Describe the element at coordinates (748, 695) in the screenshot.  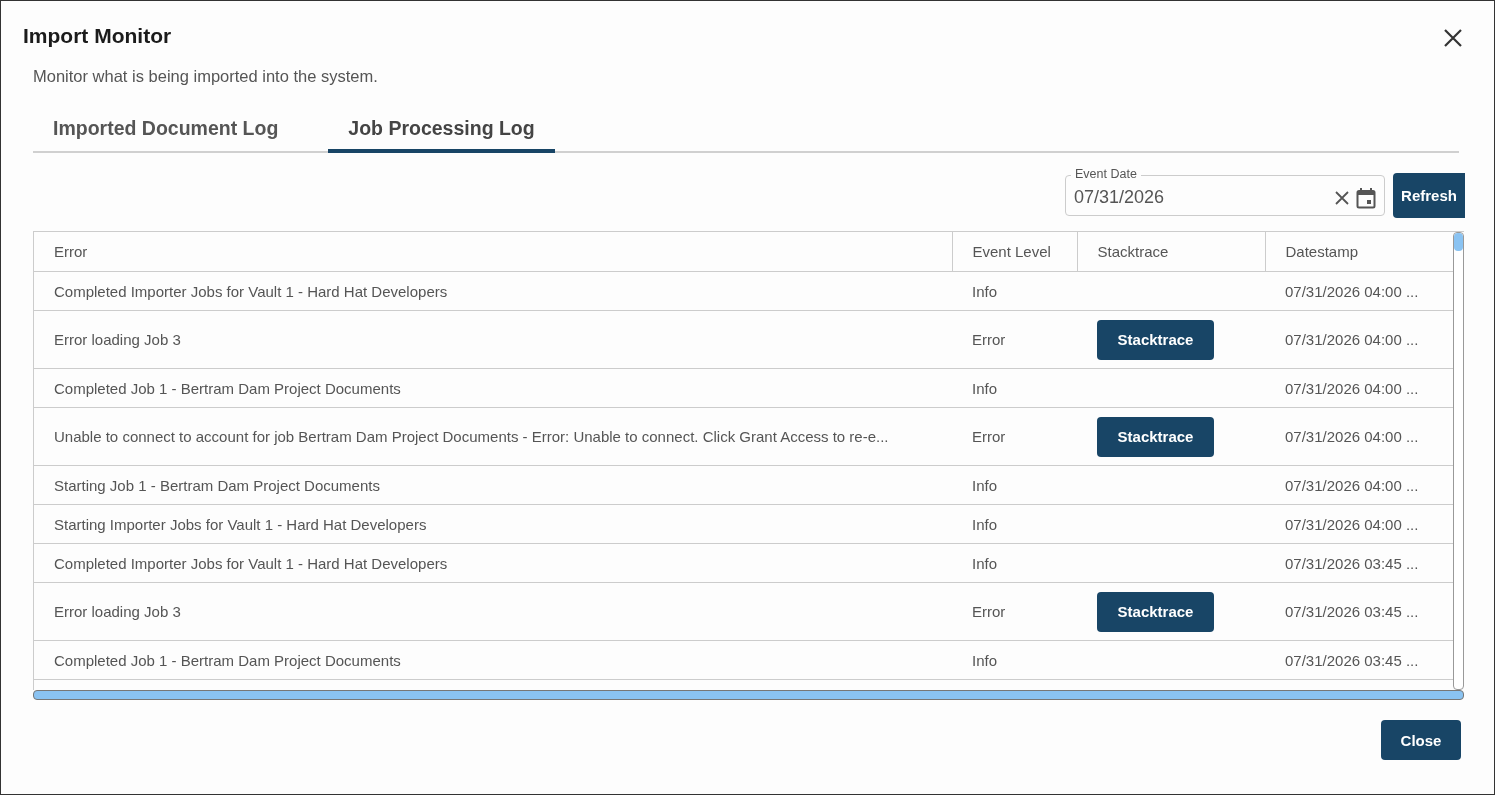
I see `horizontal-scrollbar` at that location.